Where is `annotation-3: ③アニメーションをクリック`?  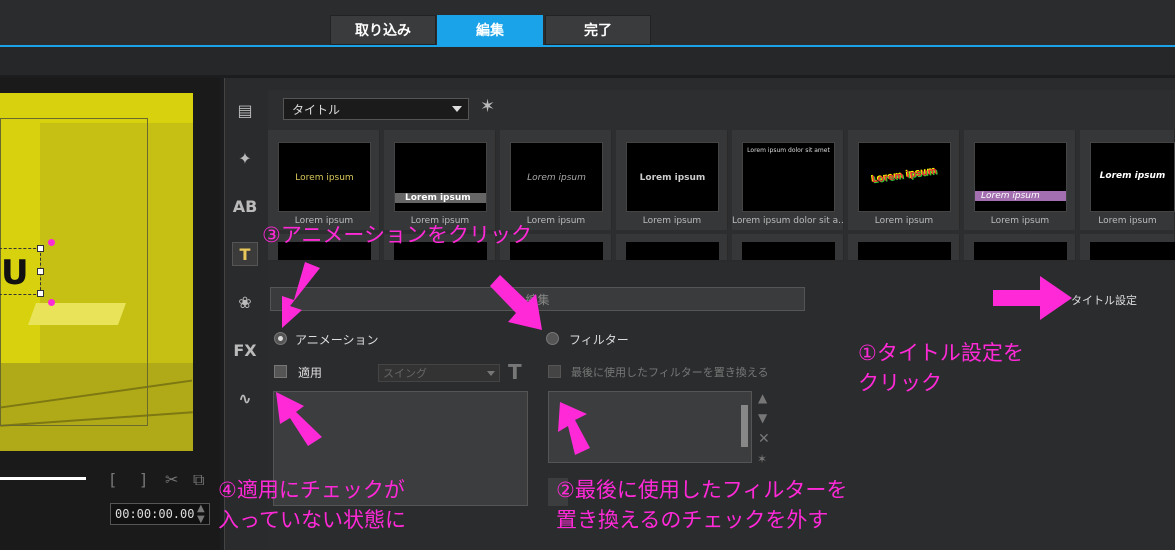 annotation-3: ③アニメーションをクリック is located at coordinates (397, 235).